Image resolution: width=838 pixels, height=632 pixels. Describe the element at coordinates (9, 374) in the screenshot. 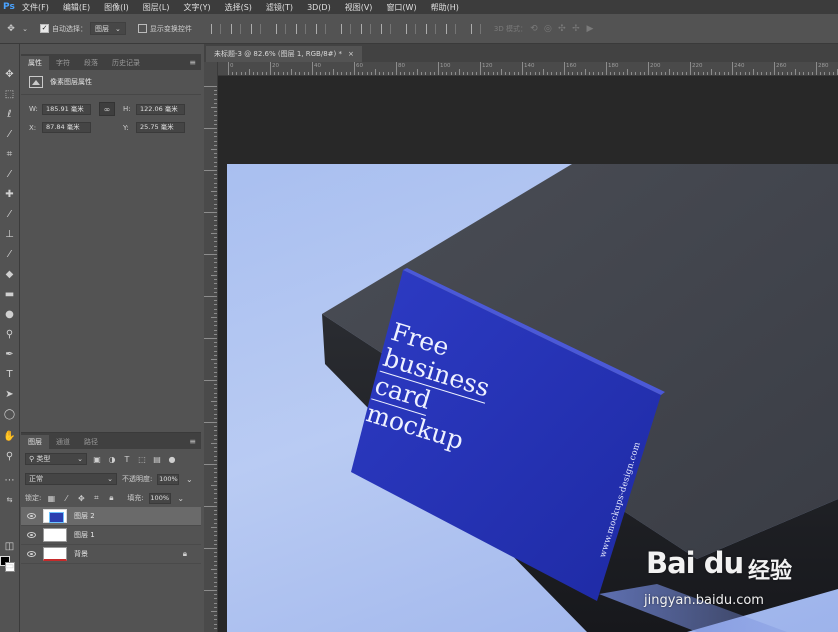

I see `type-tool-icon: T` at that location.